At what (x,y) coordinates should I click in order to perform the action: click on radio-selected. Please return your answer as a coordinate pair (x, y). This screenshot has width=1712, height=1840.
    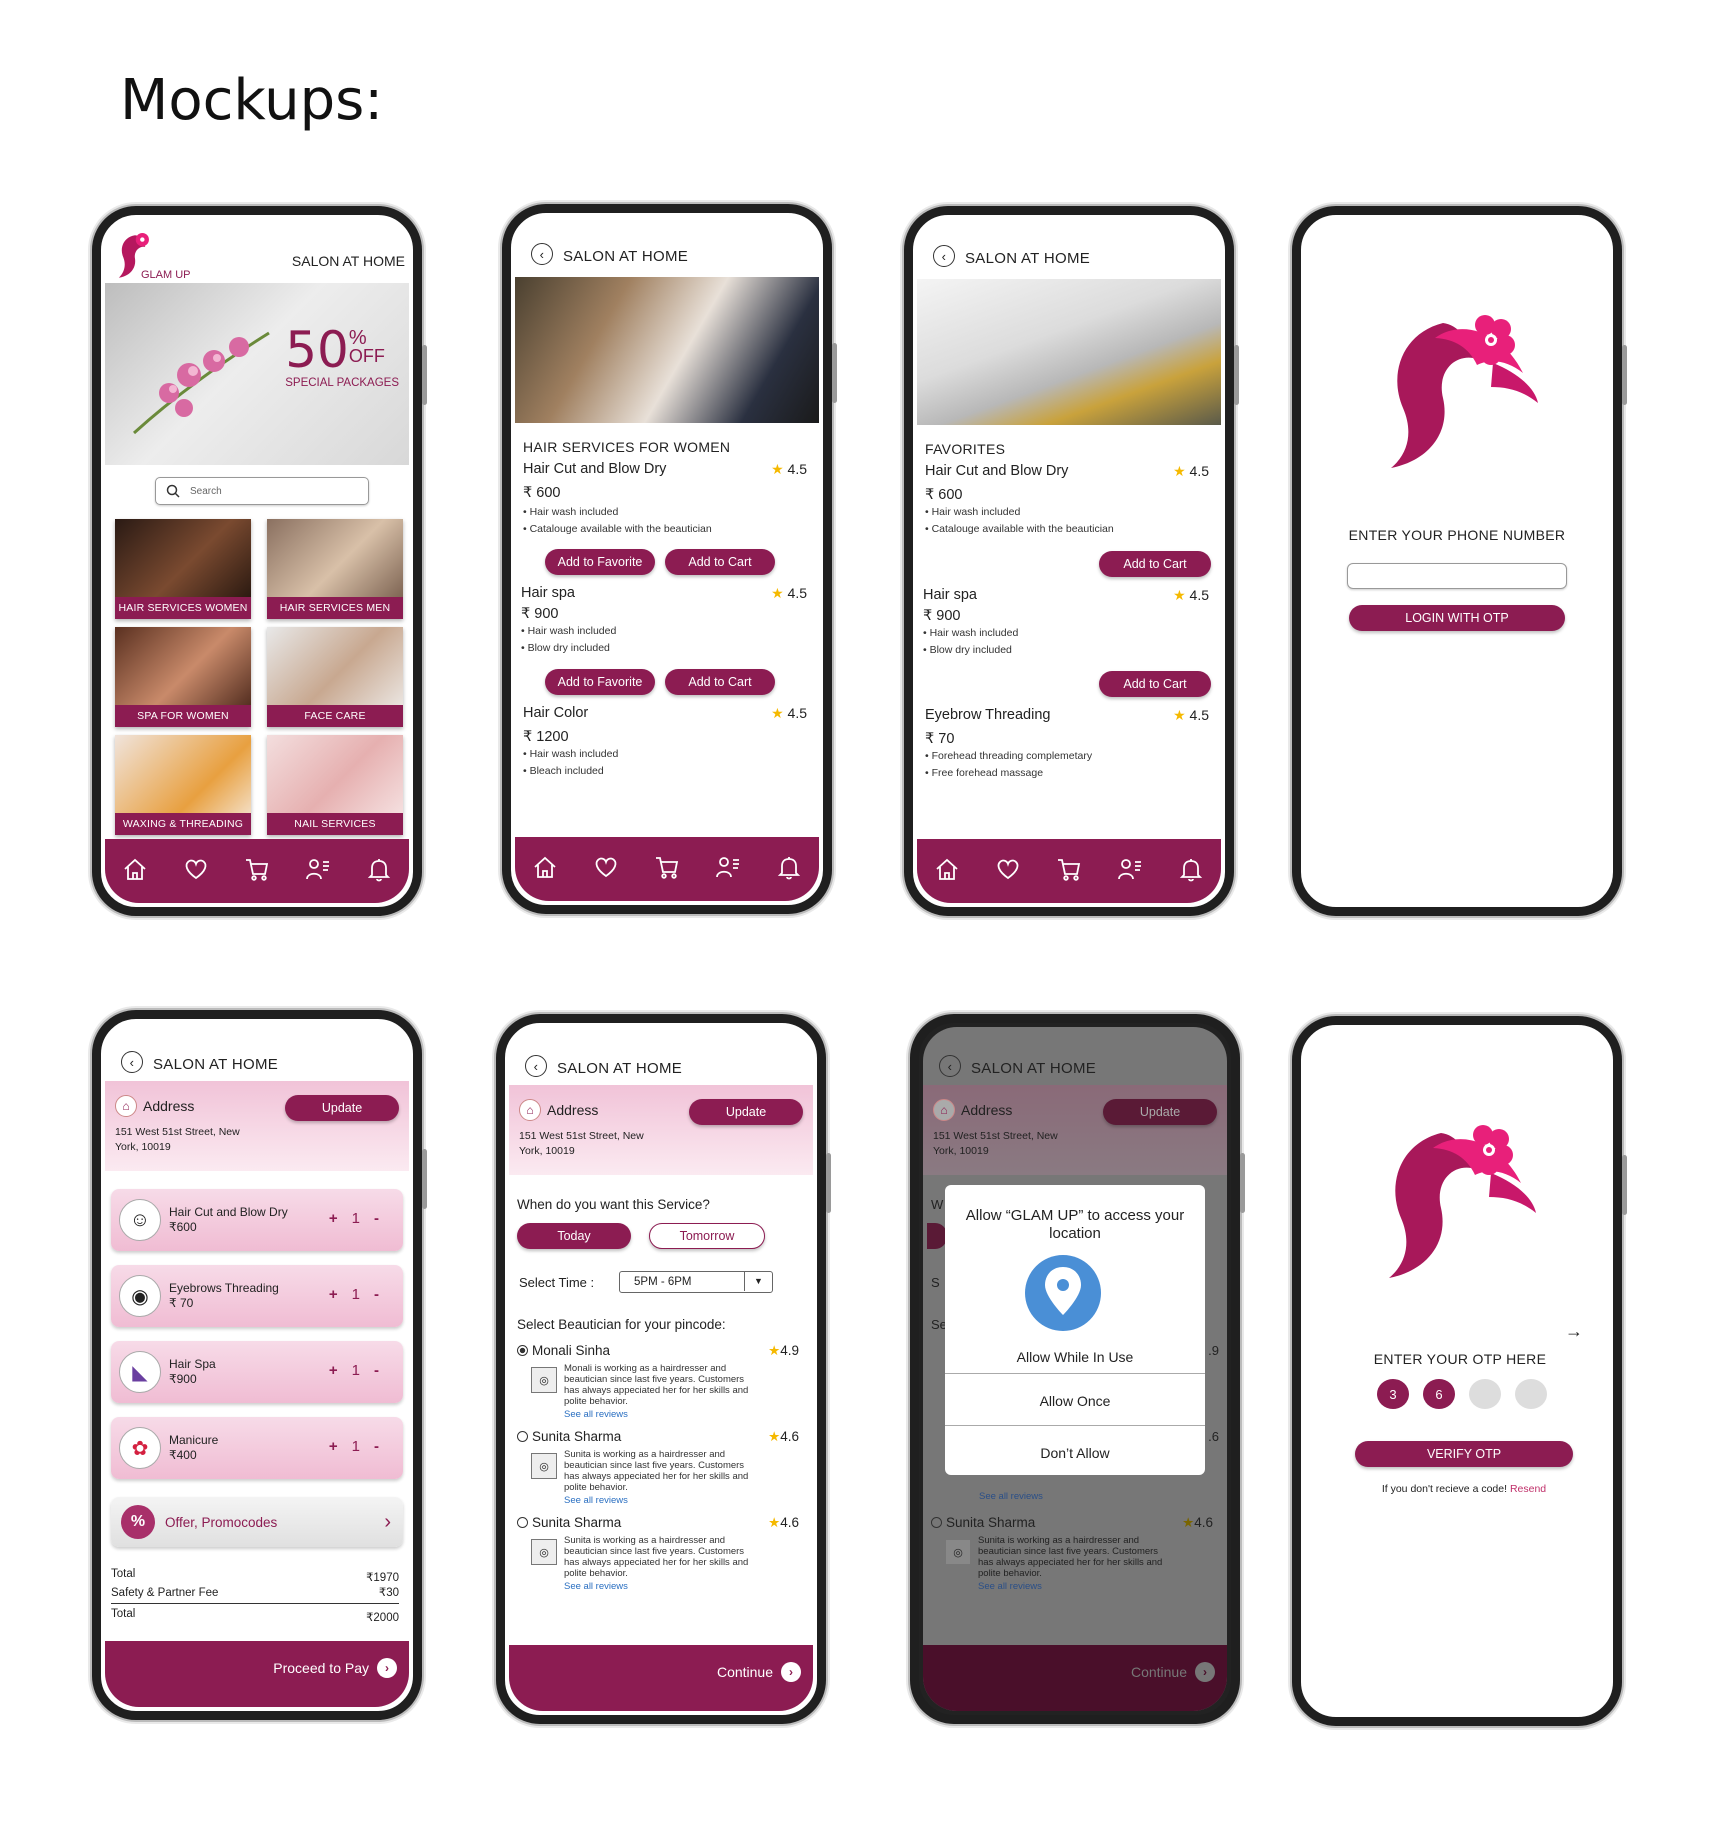
    Looking at the image, I should click on (522, 1350).